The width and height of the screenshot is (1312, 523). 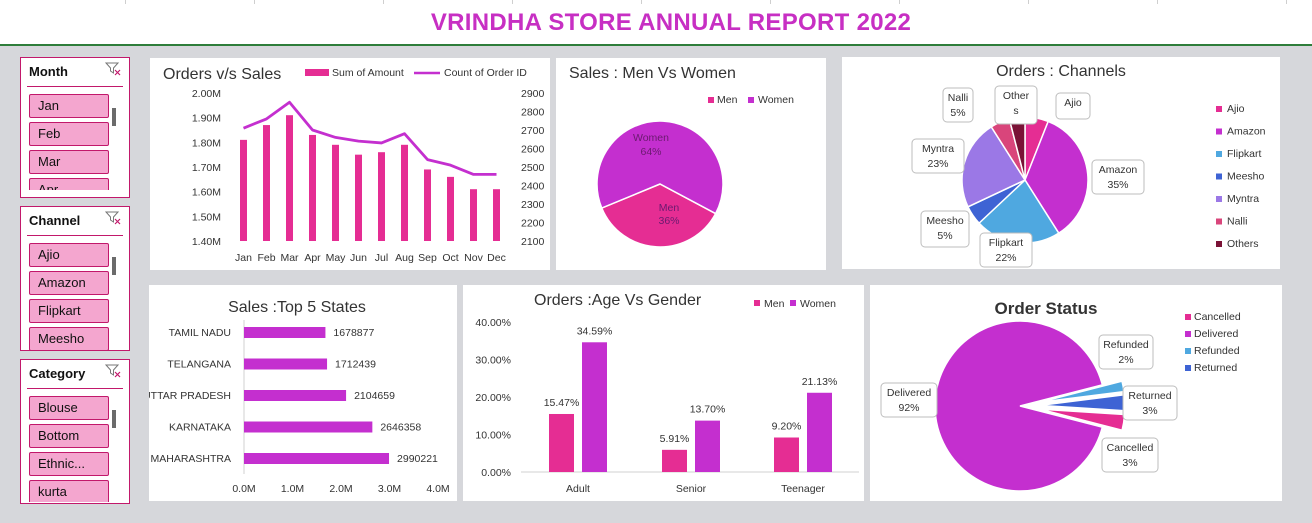 What do you see at coordinates (958, 98) in the screenshot?
I see `data-label-text: Nalli` at bounding box center [958, 98].